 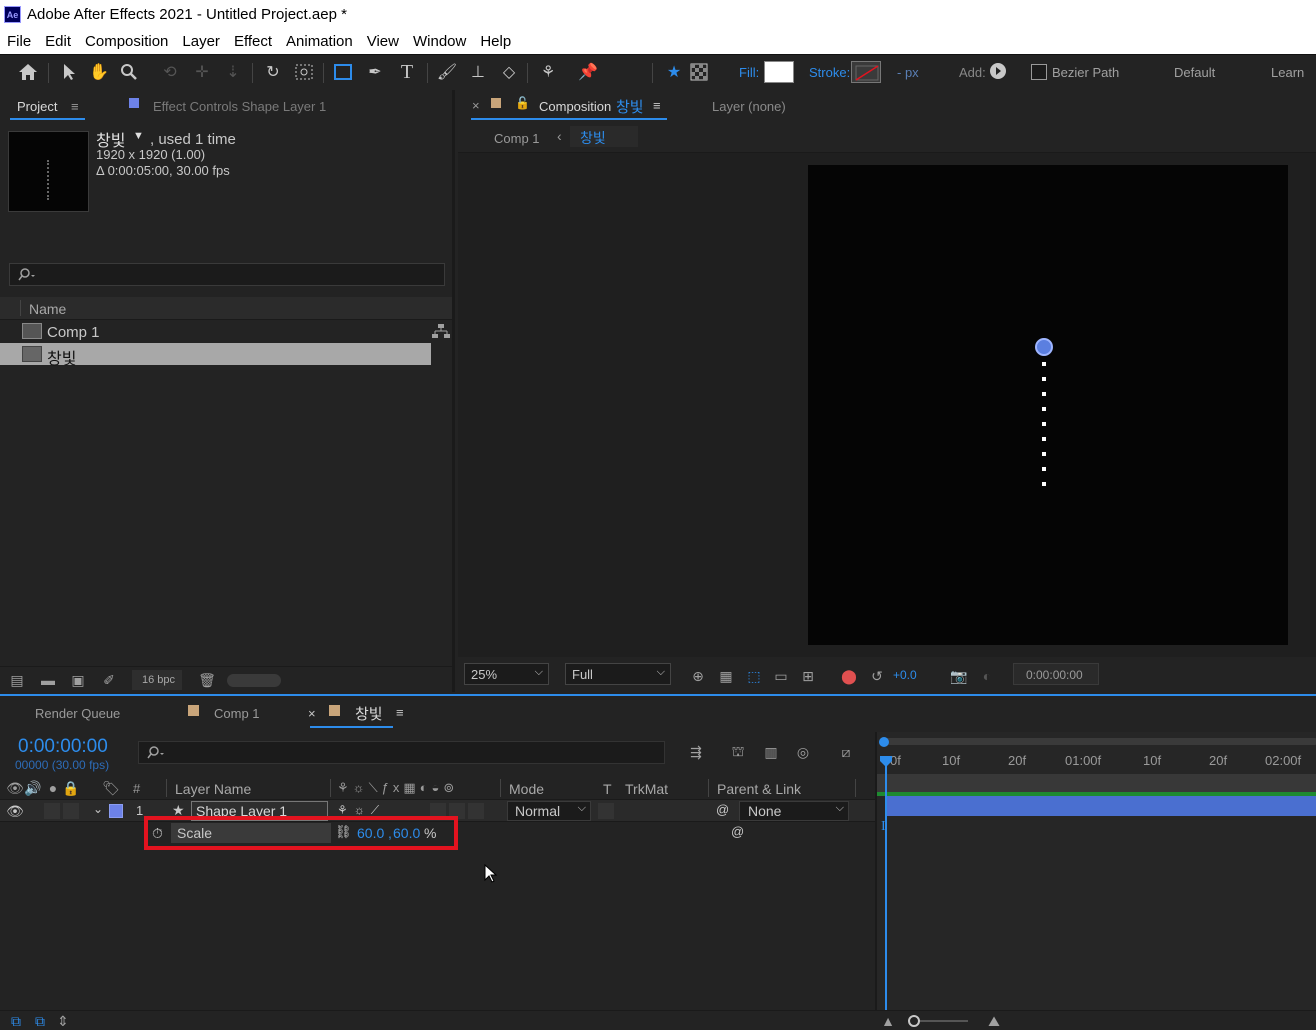 What do you see at coordinates (201, 42) in the screenshot?
I see `menu-layer: Layer` at bounding box center [201, 42].